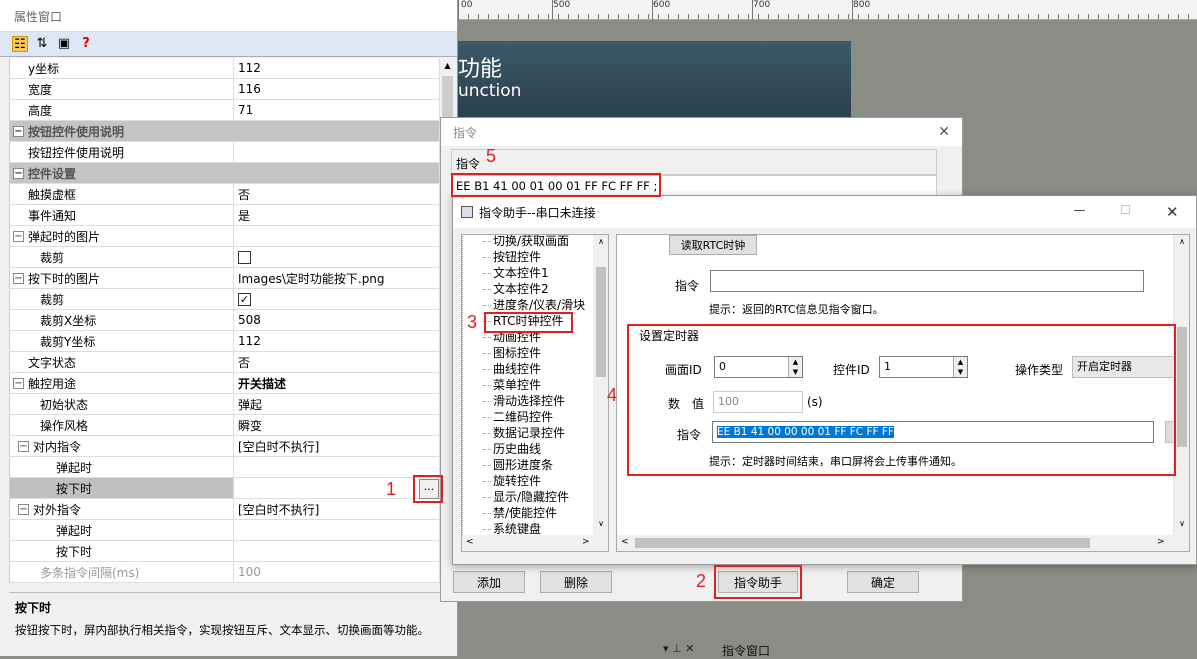 Image resolution: width=1197 pixels, height=659 pixels. Describe the element at coordinates (527, 449) in the screenshot. I see `tree-item: 历史曲线` at that location.